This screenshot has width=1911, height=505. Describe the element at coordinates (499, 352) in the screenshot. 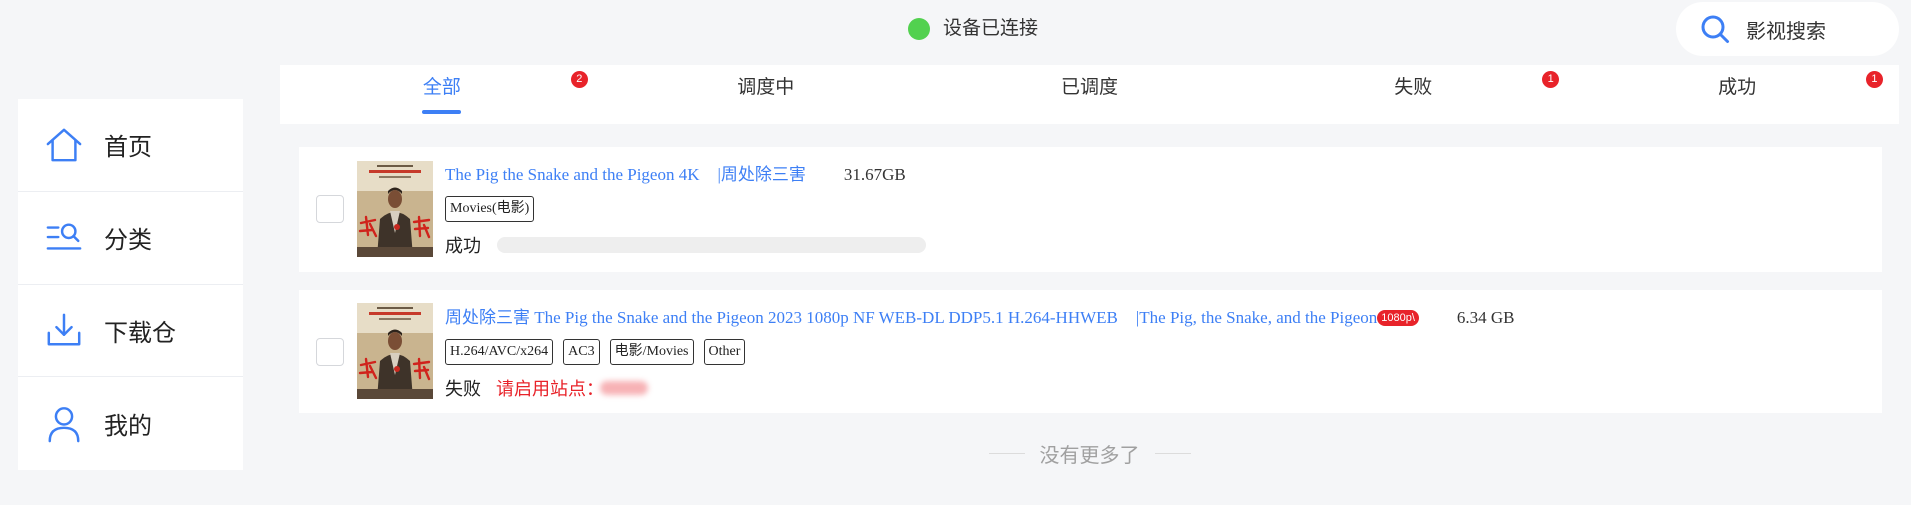

I see `tag: H.264/AVC/x264` at that location.